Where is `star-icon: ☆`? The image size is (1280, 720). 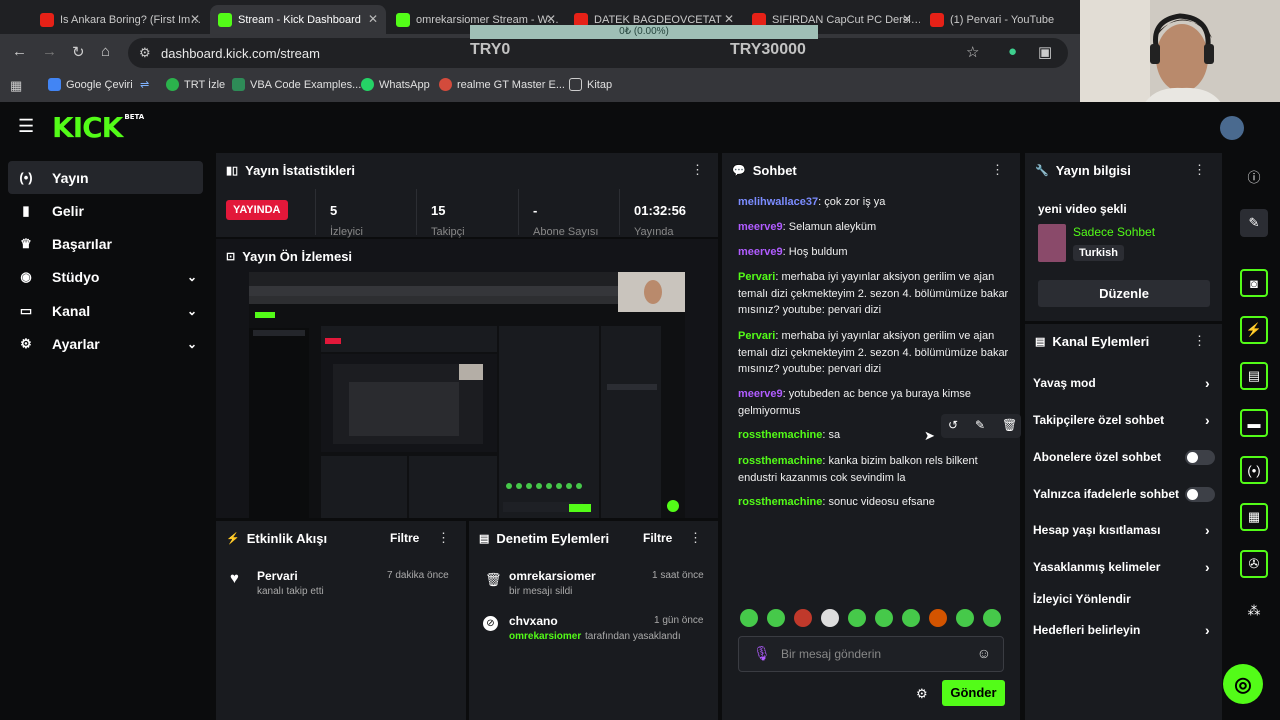
star-icon: ☆ is located at coordinates (972, 52).